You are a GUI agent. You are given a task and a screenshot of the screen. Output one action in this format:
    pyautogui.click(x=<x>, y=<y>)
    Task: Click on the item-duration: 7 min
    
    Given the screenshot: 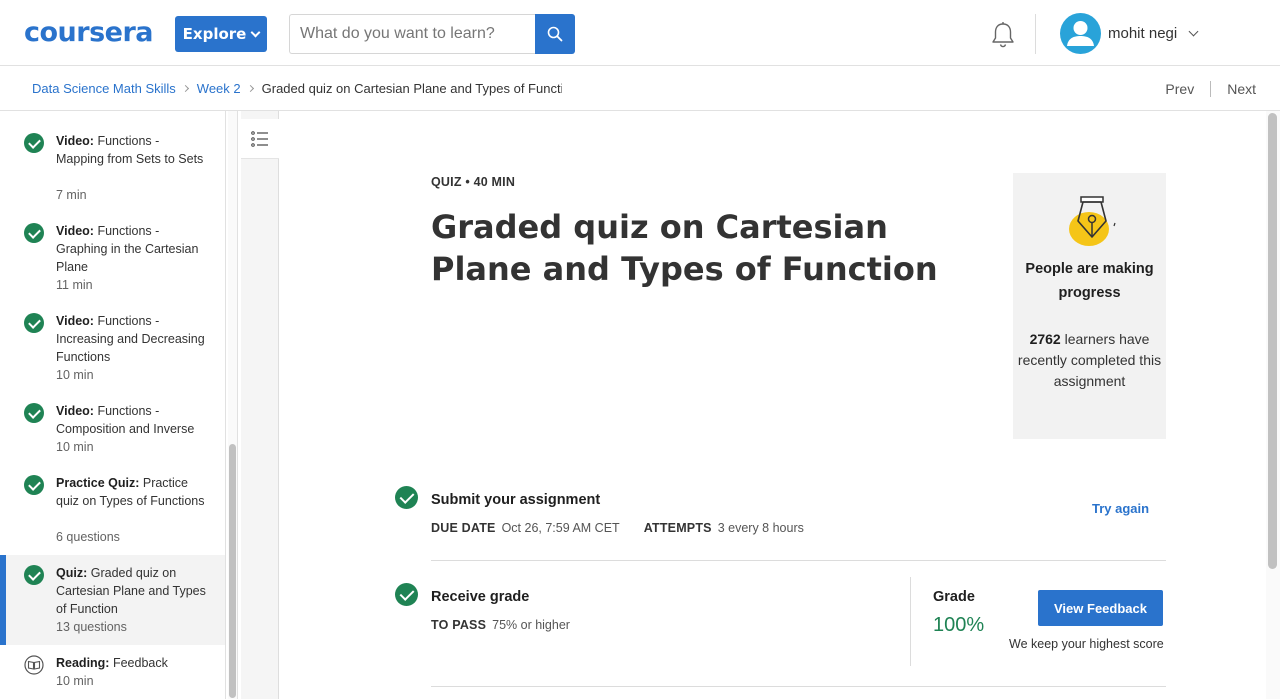 What is the action you would take?
    pyautogui.click(x=71, y=195)
    